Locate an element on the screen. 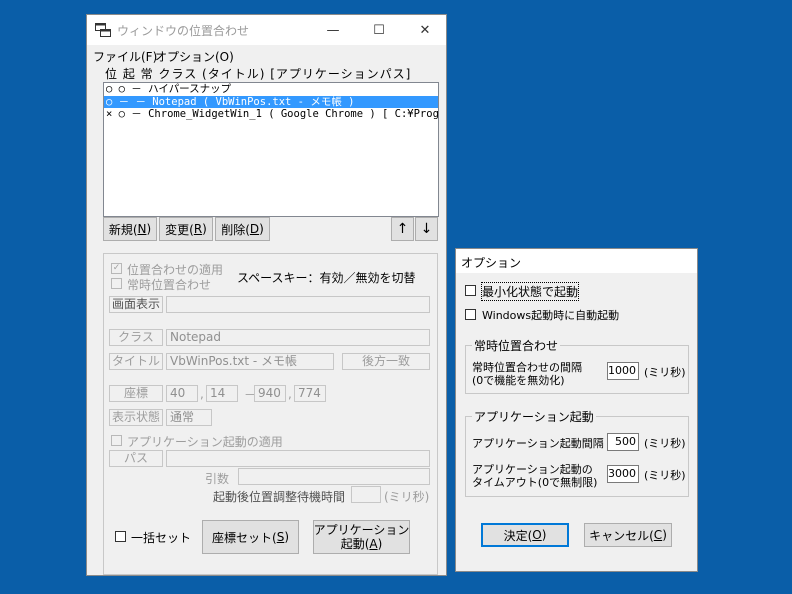  edit-button: 変更(R) is located at coordinates (186, 229).